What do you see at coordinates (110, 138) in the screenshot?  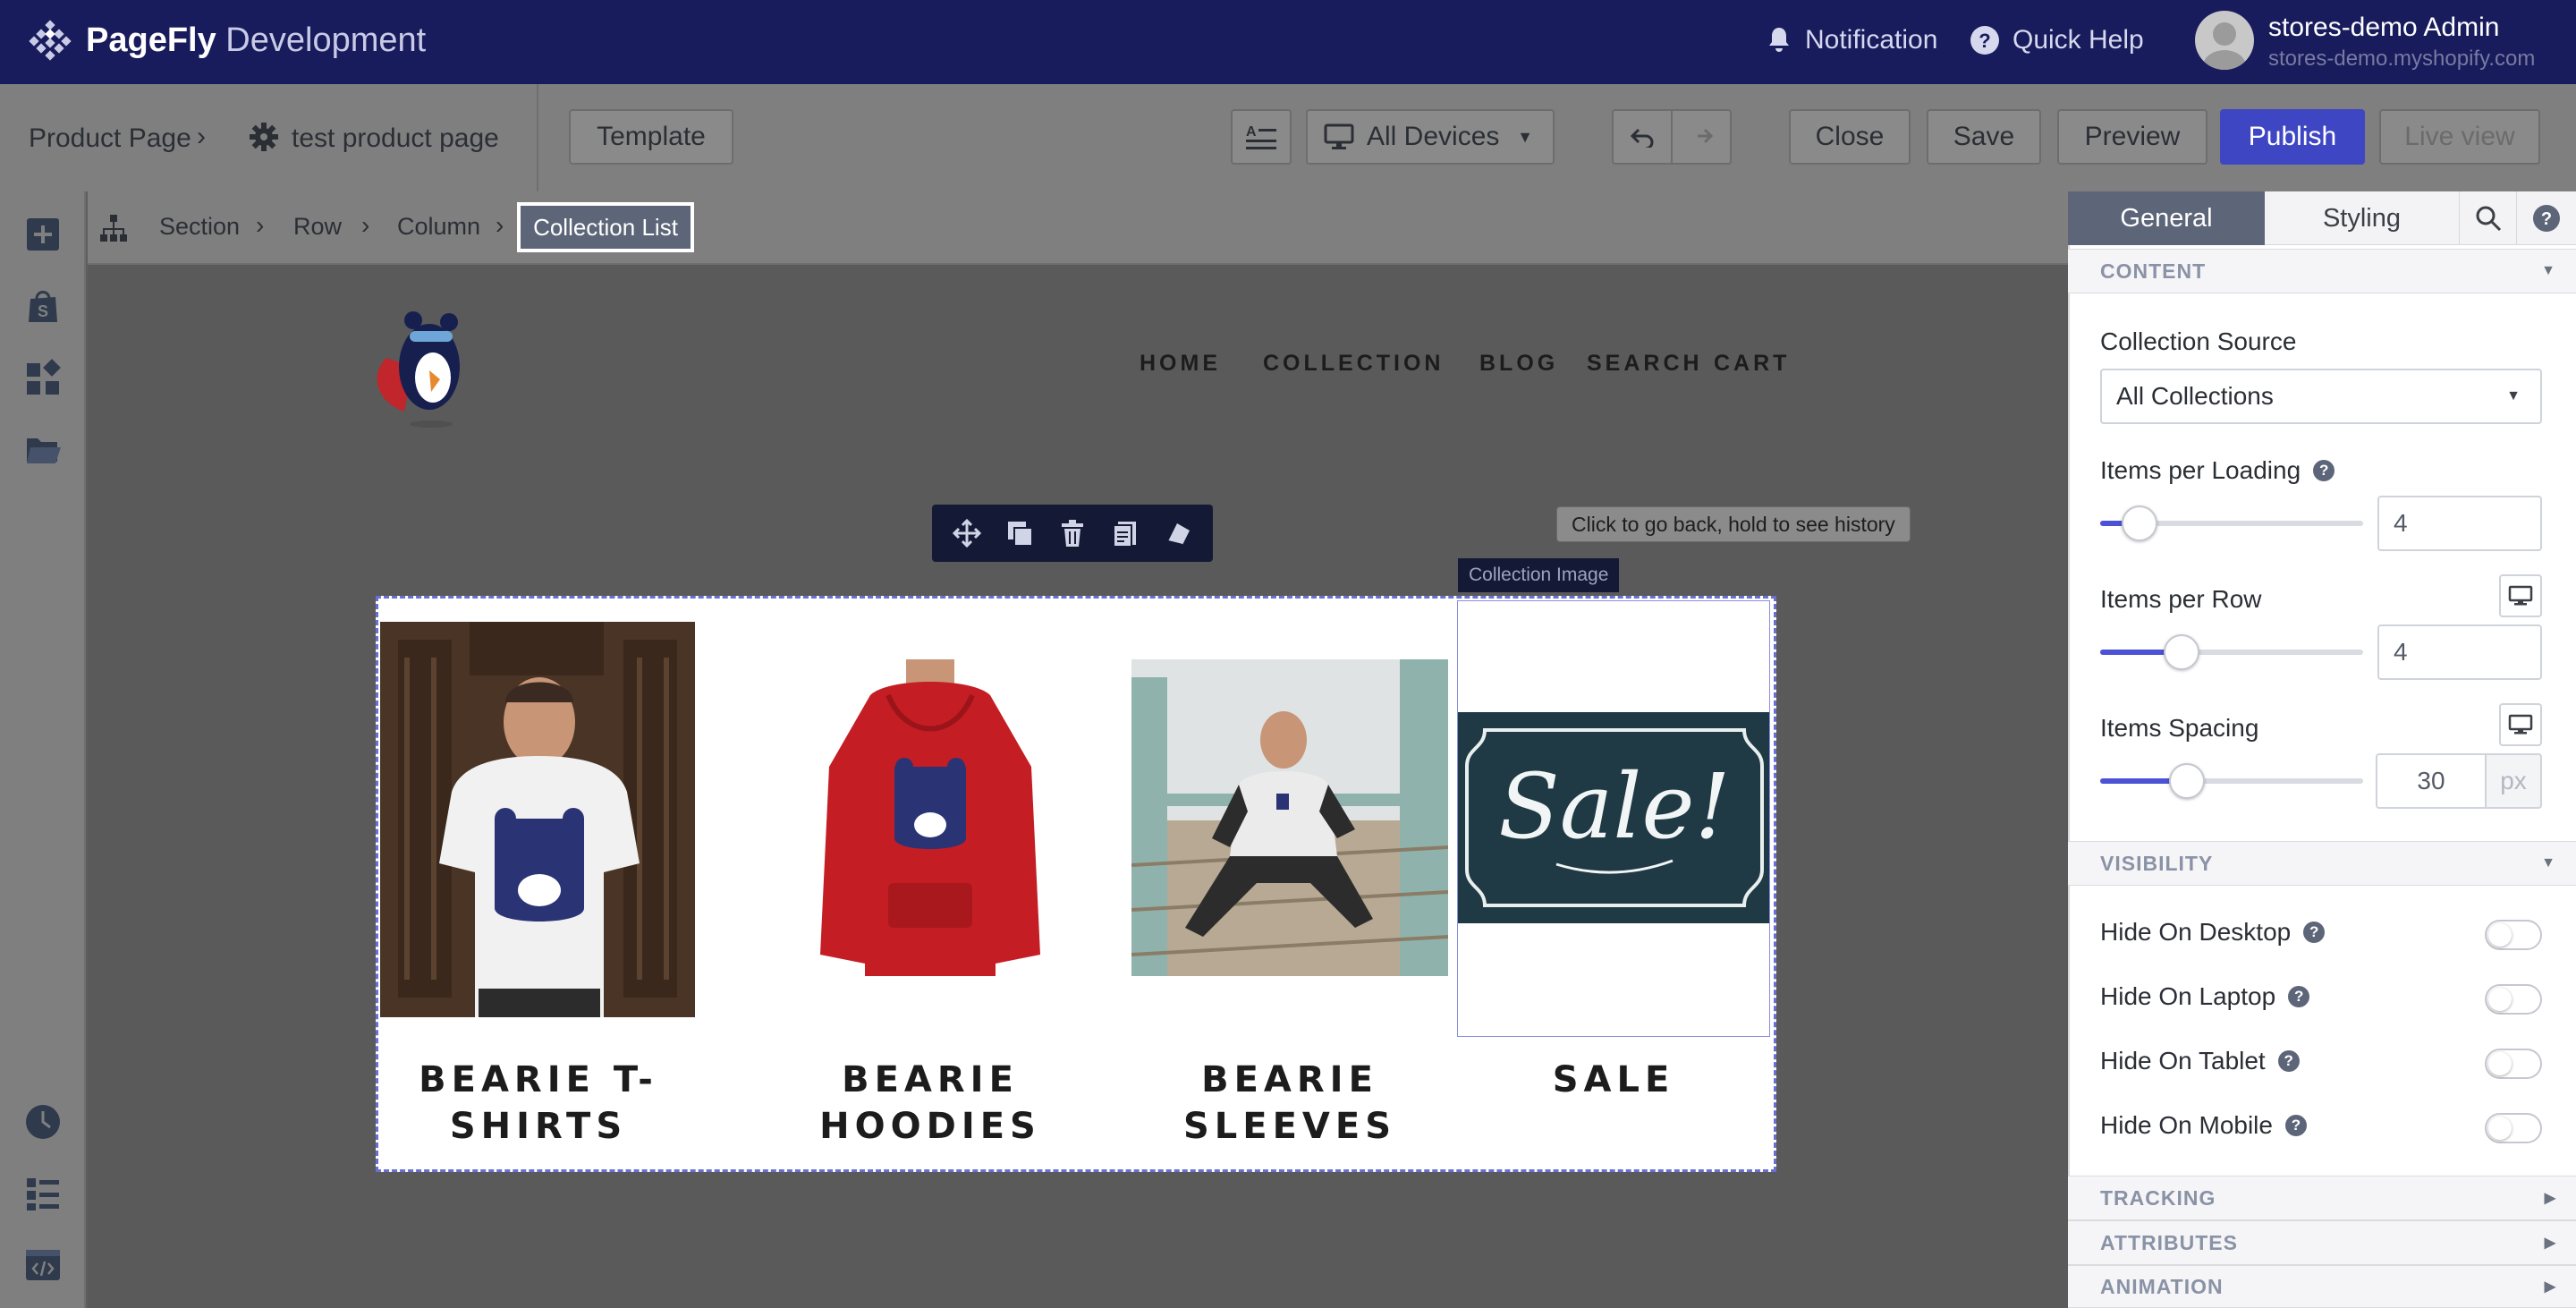 I see `breadcrumb-product-page: Product Page` at bounding box center [110, 138].